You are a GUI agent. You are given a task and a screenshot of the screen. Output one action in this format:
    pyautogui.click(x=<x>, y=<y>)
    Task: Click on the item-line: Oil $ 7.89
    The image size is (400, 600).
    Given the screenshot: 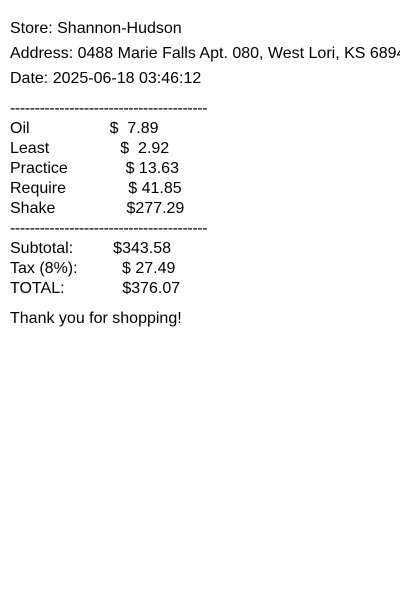 What is the action you would take?
    pyautogui.click(x=84, y=128)
    